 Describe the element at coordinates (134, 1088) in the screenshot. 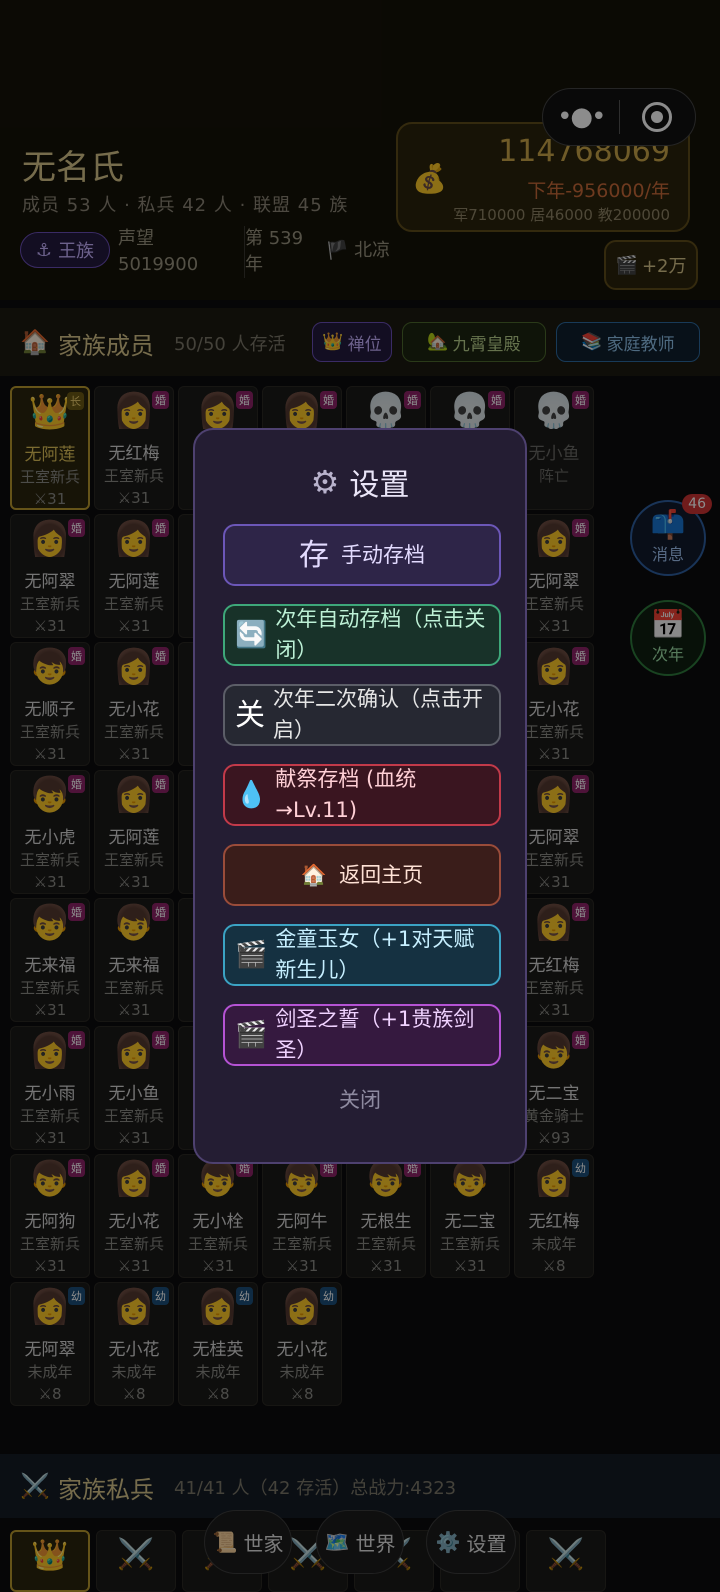

I see `member-card: 👩 婚无小鱼 王室新兵 ⚔31` at that location.